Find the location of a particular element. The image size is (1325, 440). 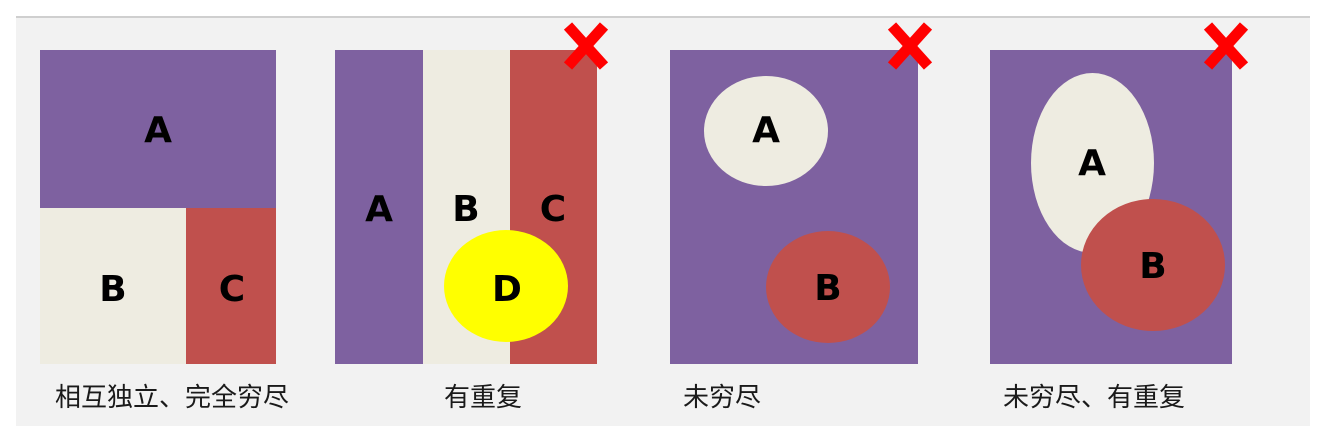

panel-2-label-a: A is located at coordinates (379, 209).